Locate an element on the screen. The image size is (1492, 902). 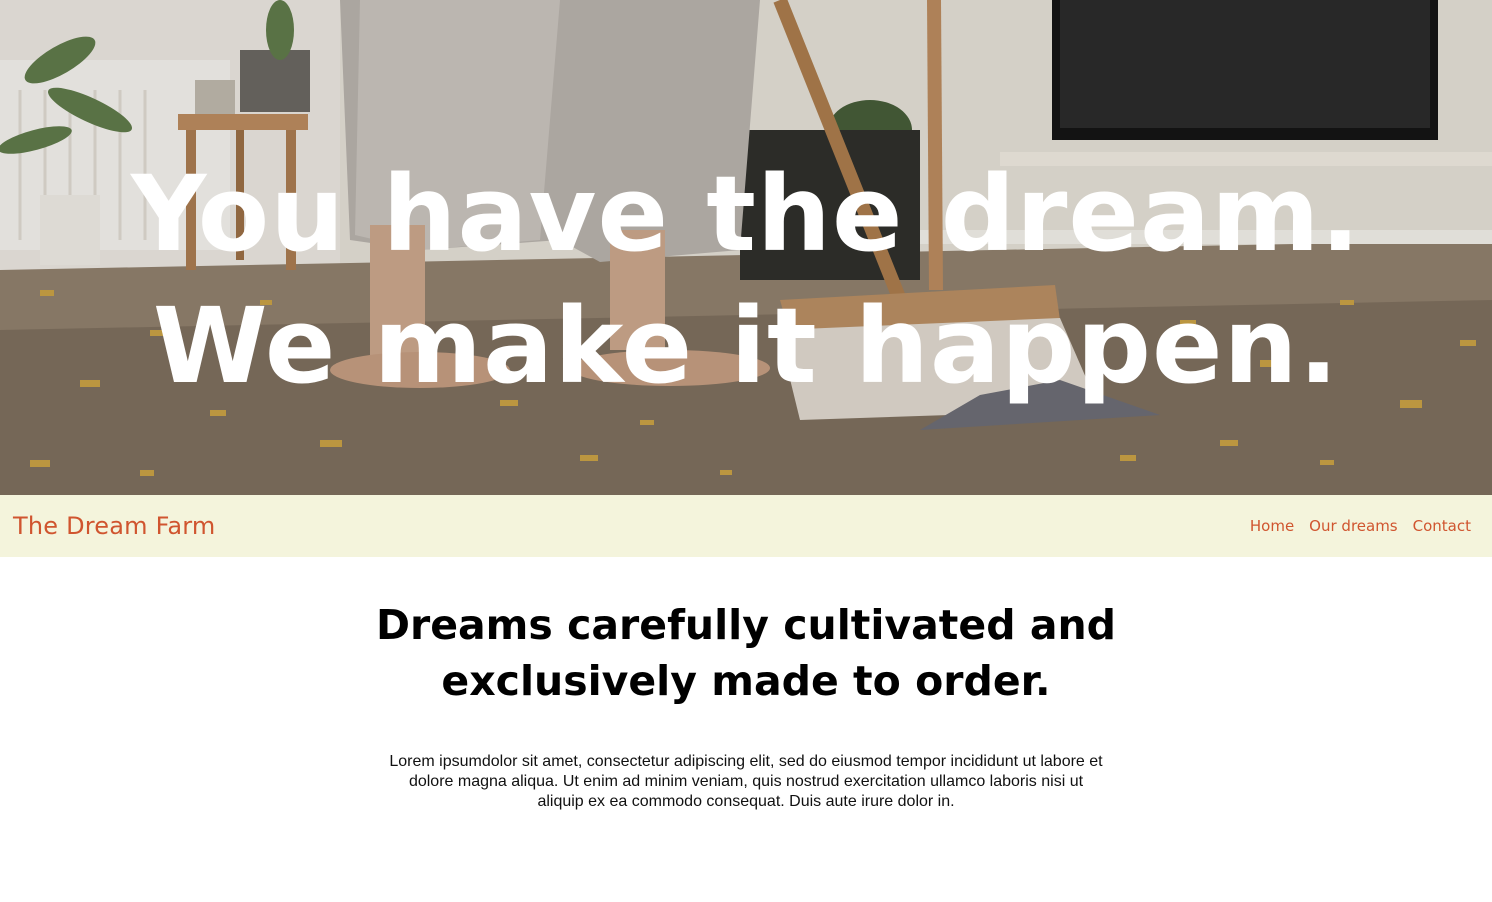
nav-link-our-dreams: Our dreams is located at coordinates (1353, 526).